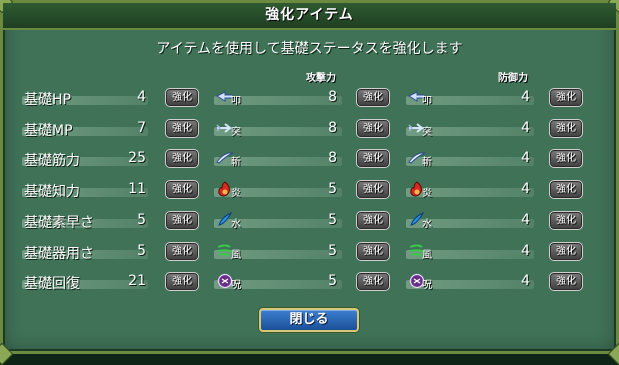 The image size is (619, 365). Describe the element at coordinates (236, 162) in the screenshot. I see `attack-element-label: 斬` at that location.